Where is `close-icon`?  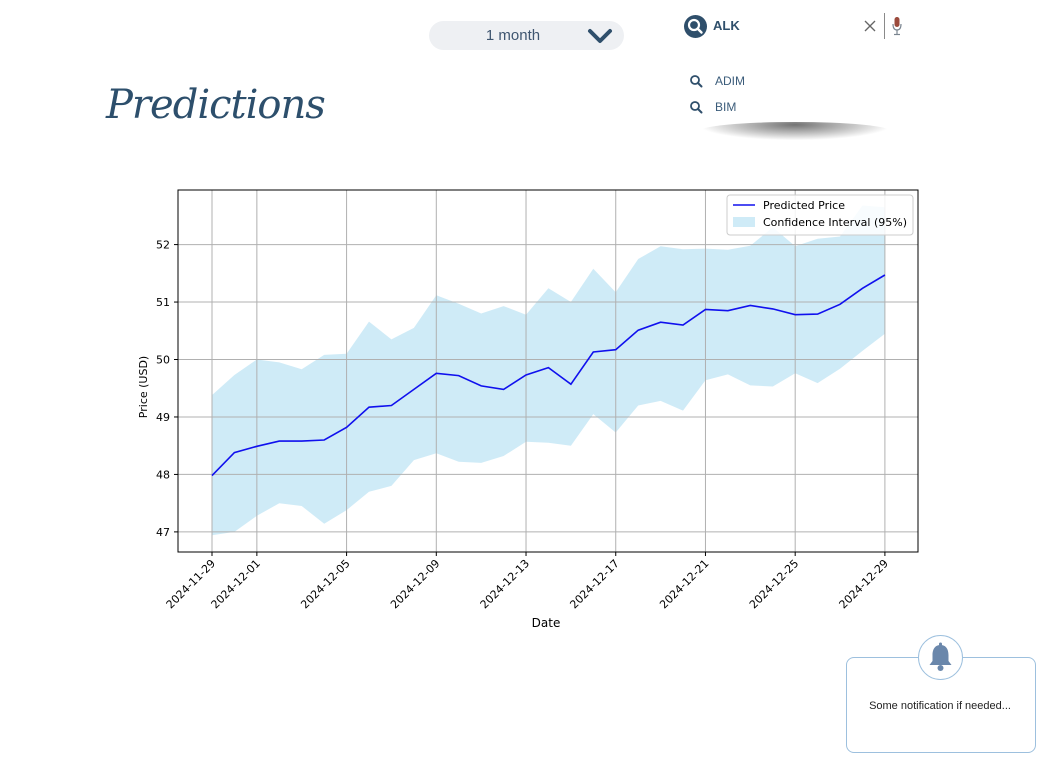 close-icon is located at coordinates (870, 26).